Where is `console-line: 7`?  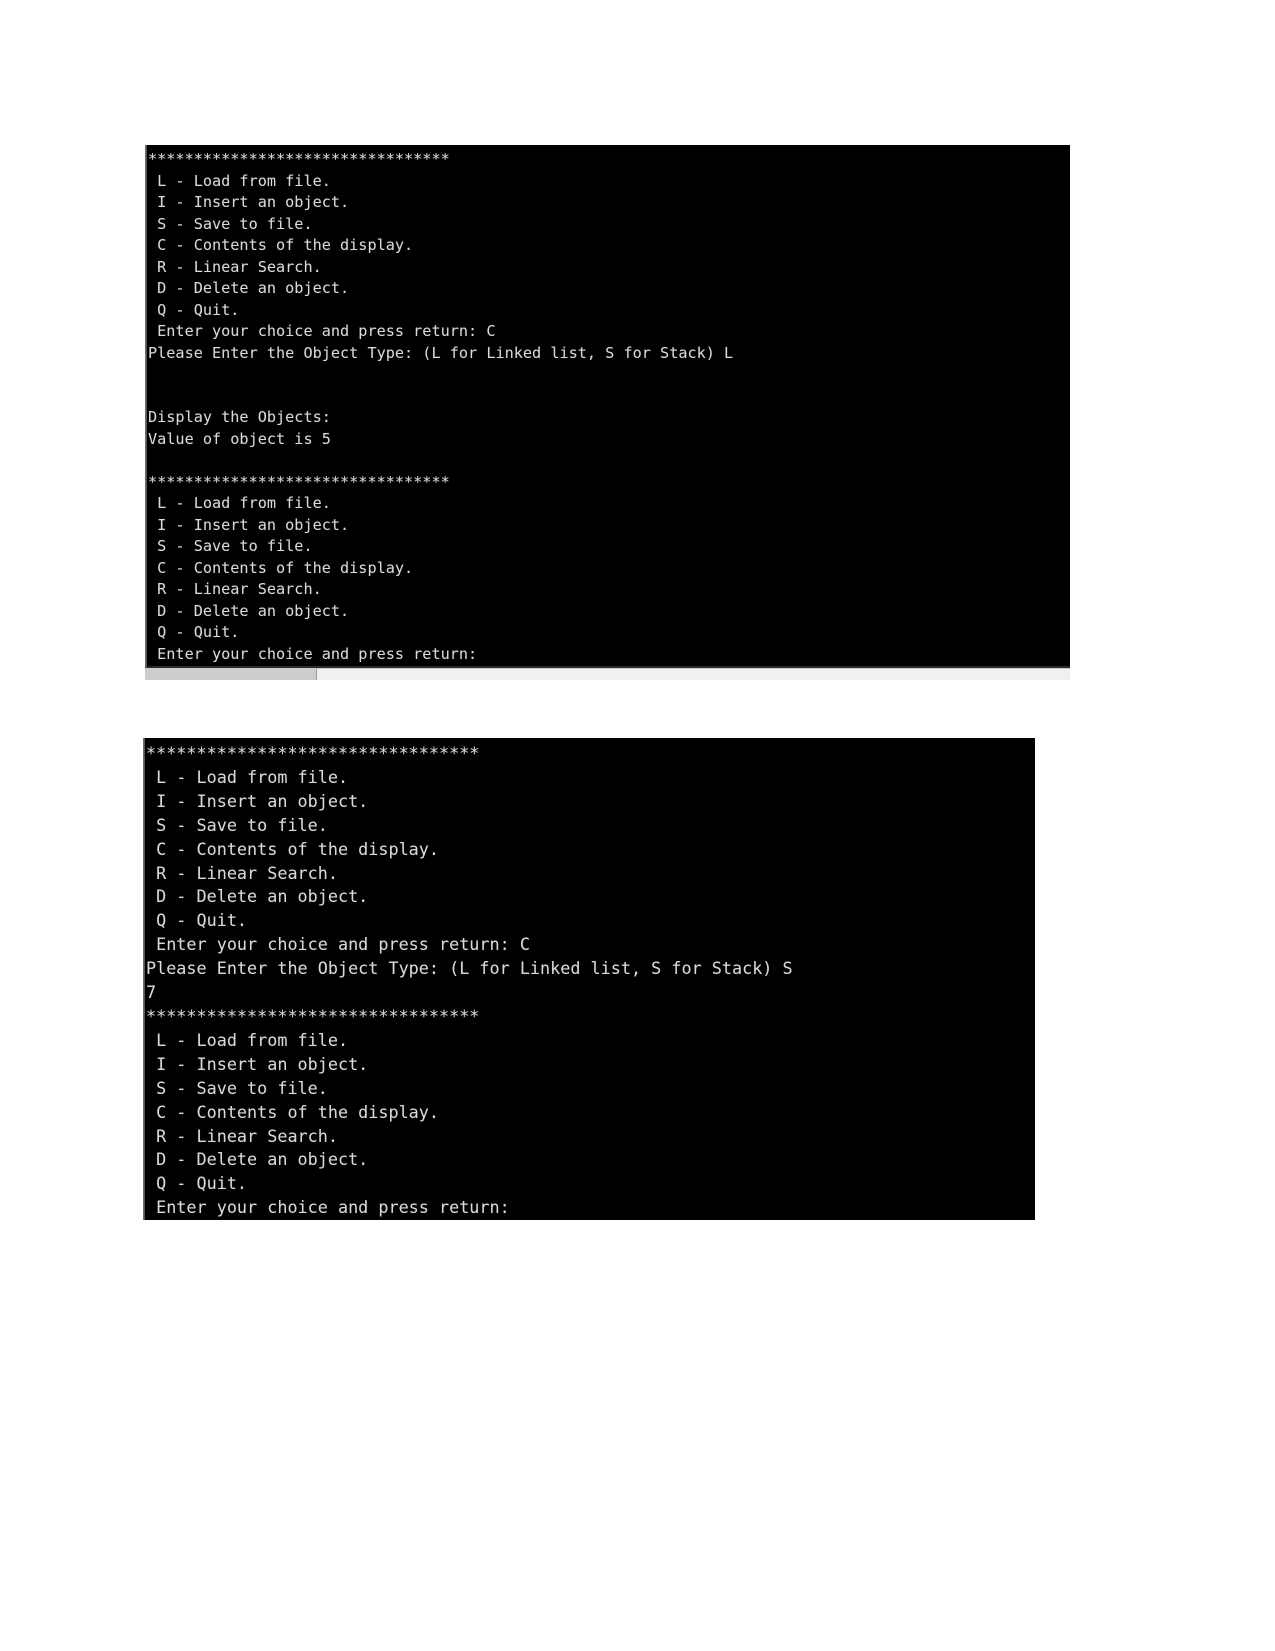
console-line: 7 is located at coordinates (151, 992).